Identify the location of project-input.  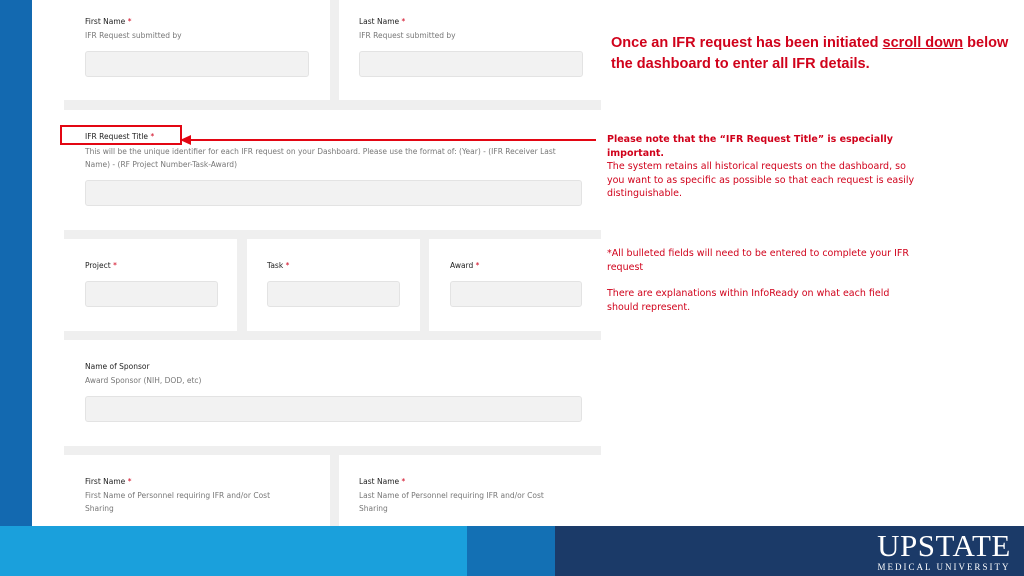
(151, 294).